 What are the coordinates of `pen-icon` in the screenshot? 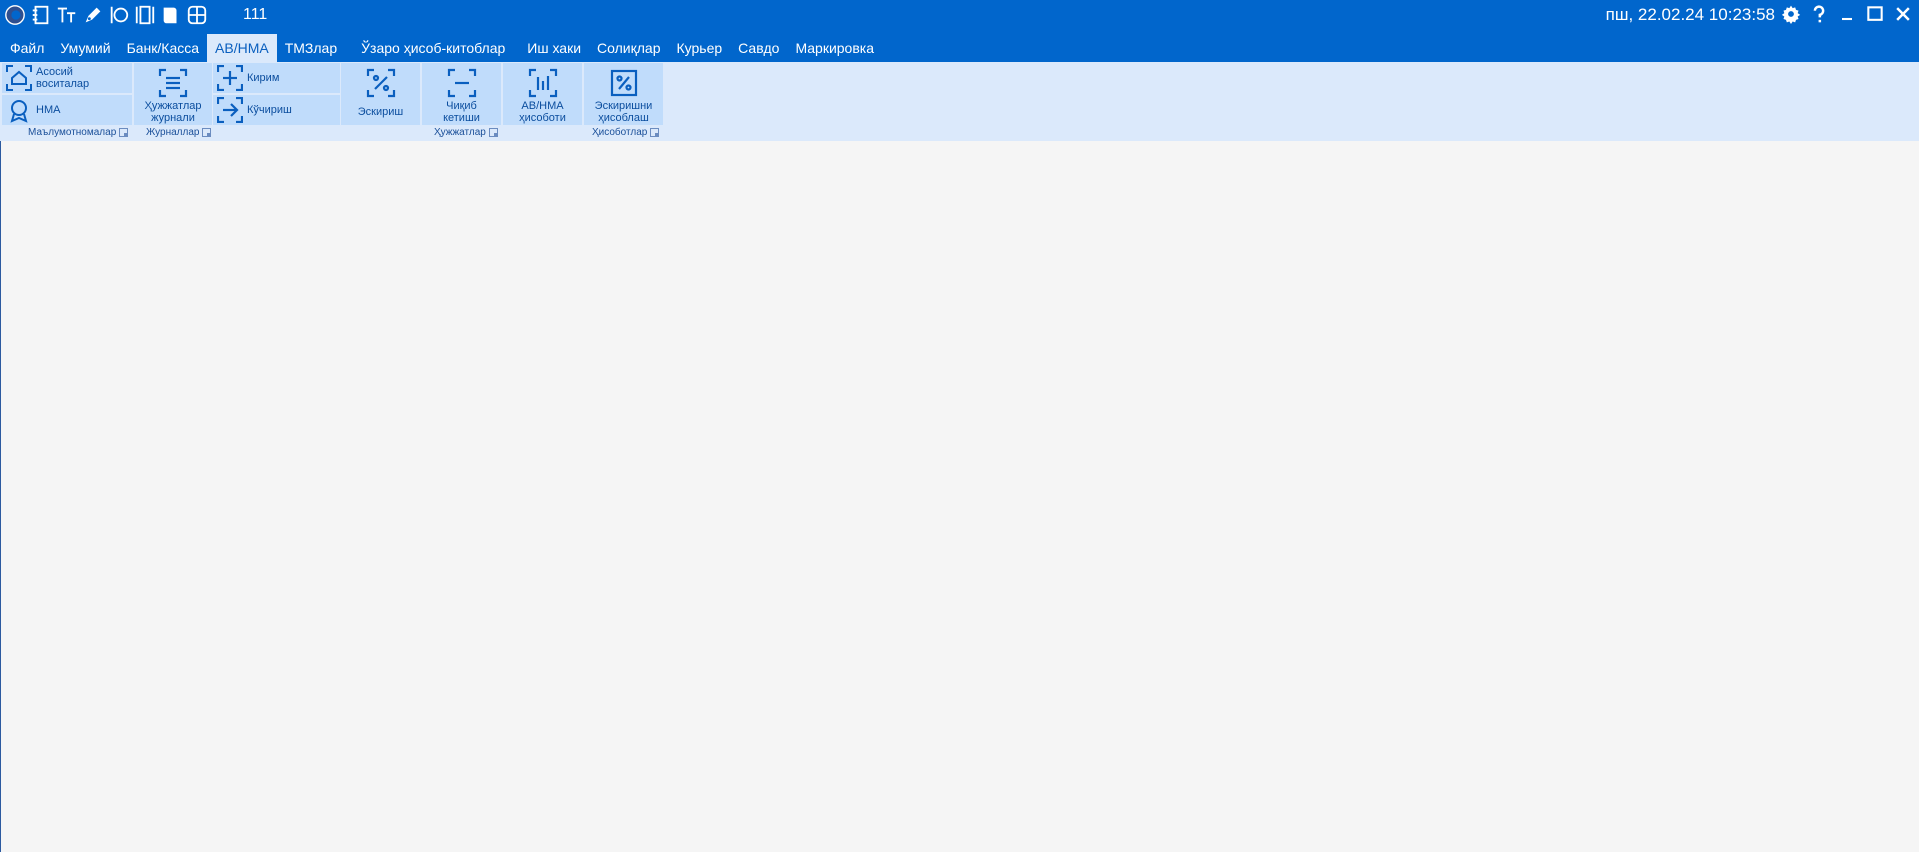 It's located at (93, 15).